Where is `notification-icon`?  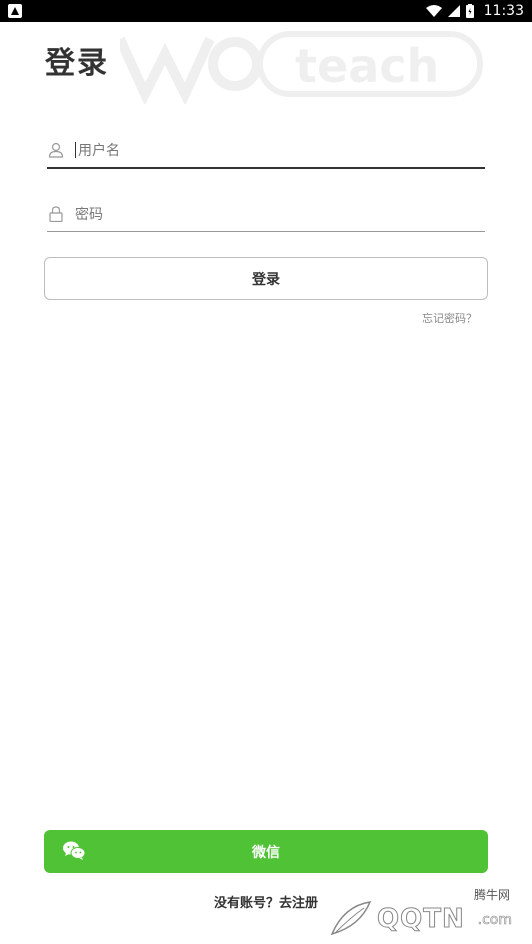 notification-icon is located at coordinates (15, 11).